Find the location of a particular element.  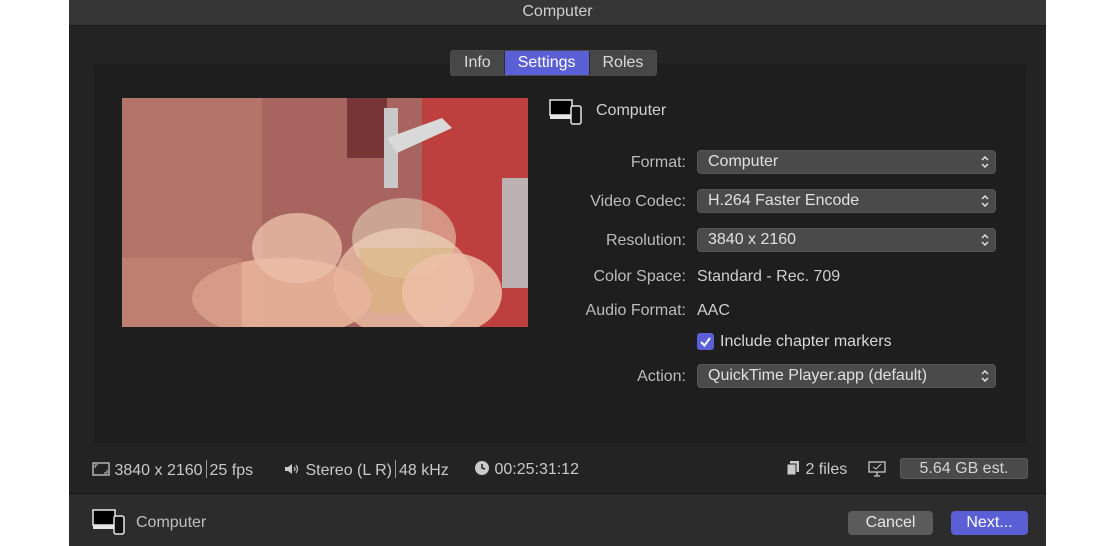

chapter-markers-checkbox is located at coordinates (705, 341).